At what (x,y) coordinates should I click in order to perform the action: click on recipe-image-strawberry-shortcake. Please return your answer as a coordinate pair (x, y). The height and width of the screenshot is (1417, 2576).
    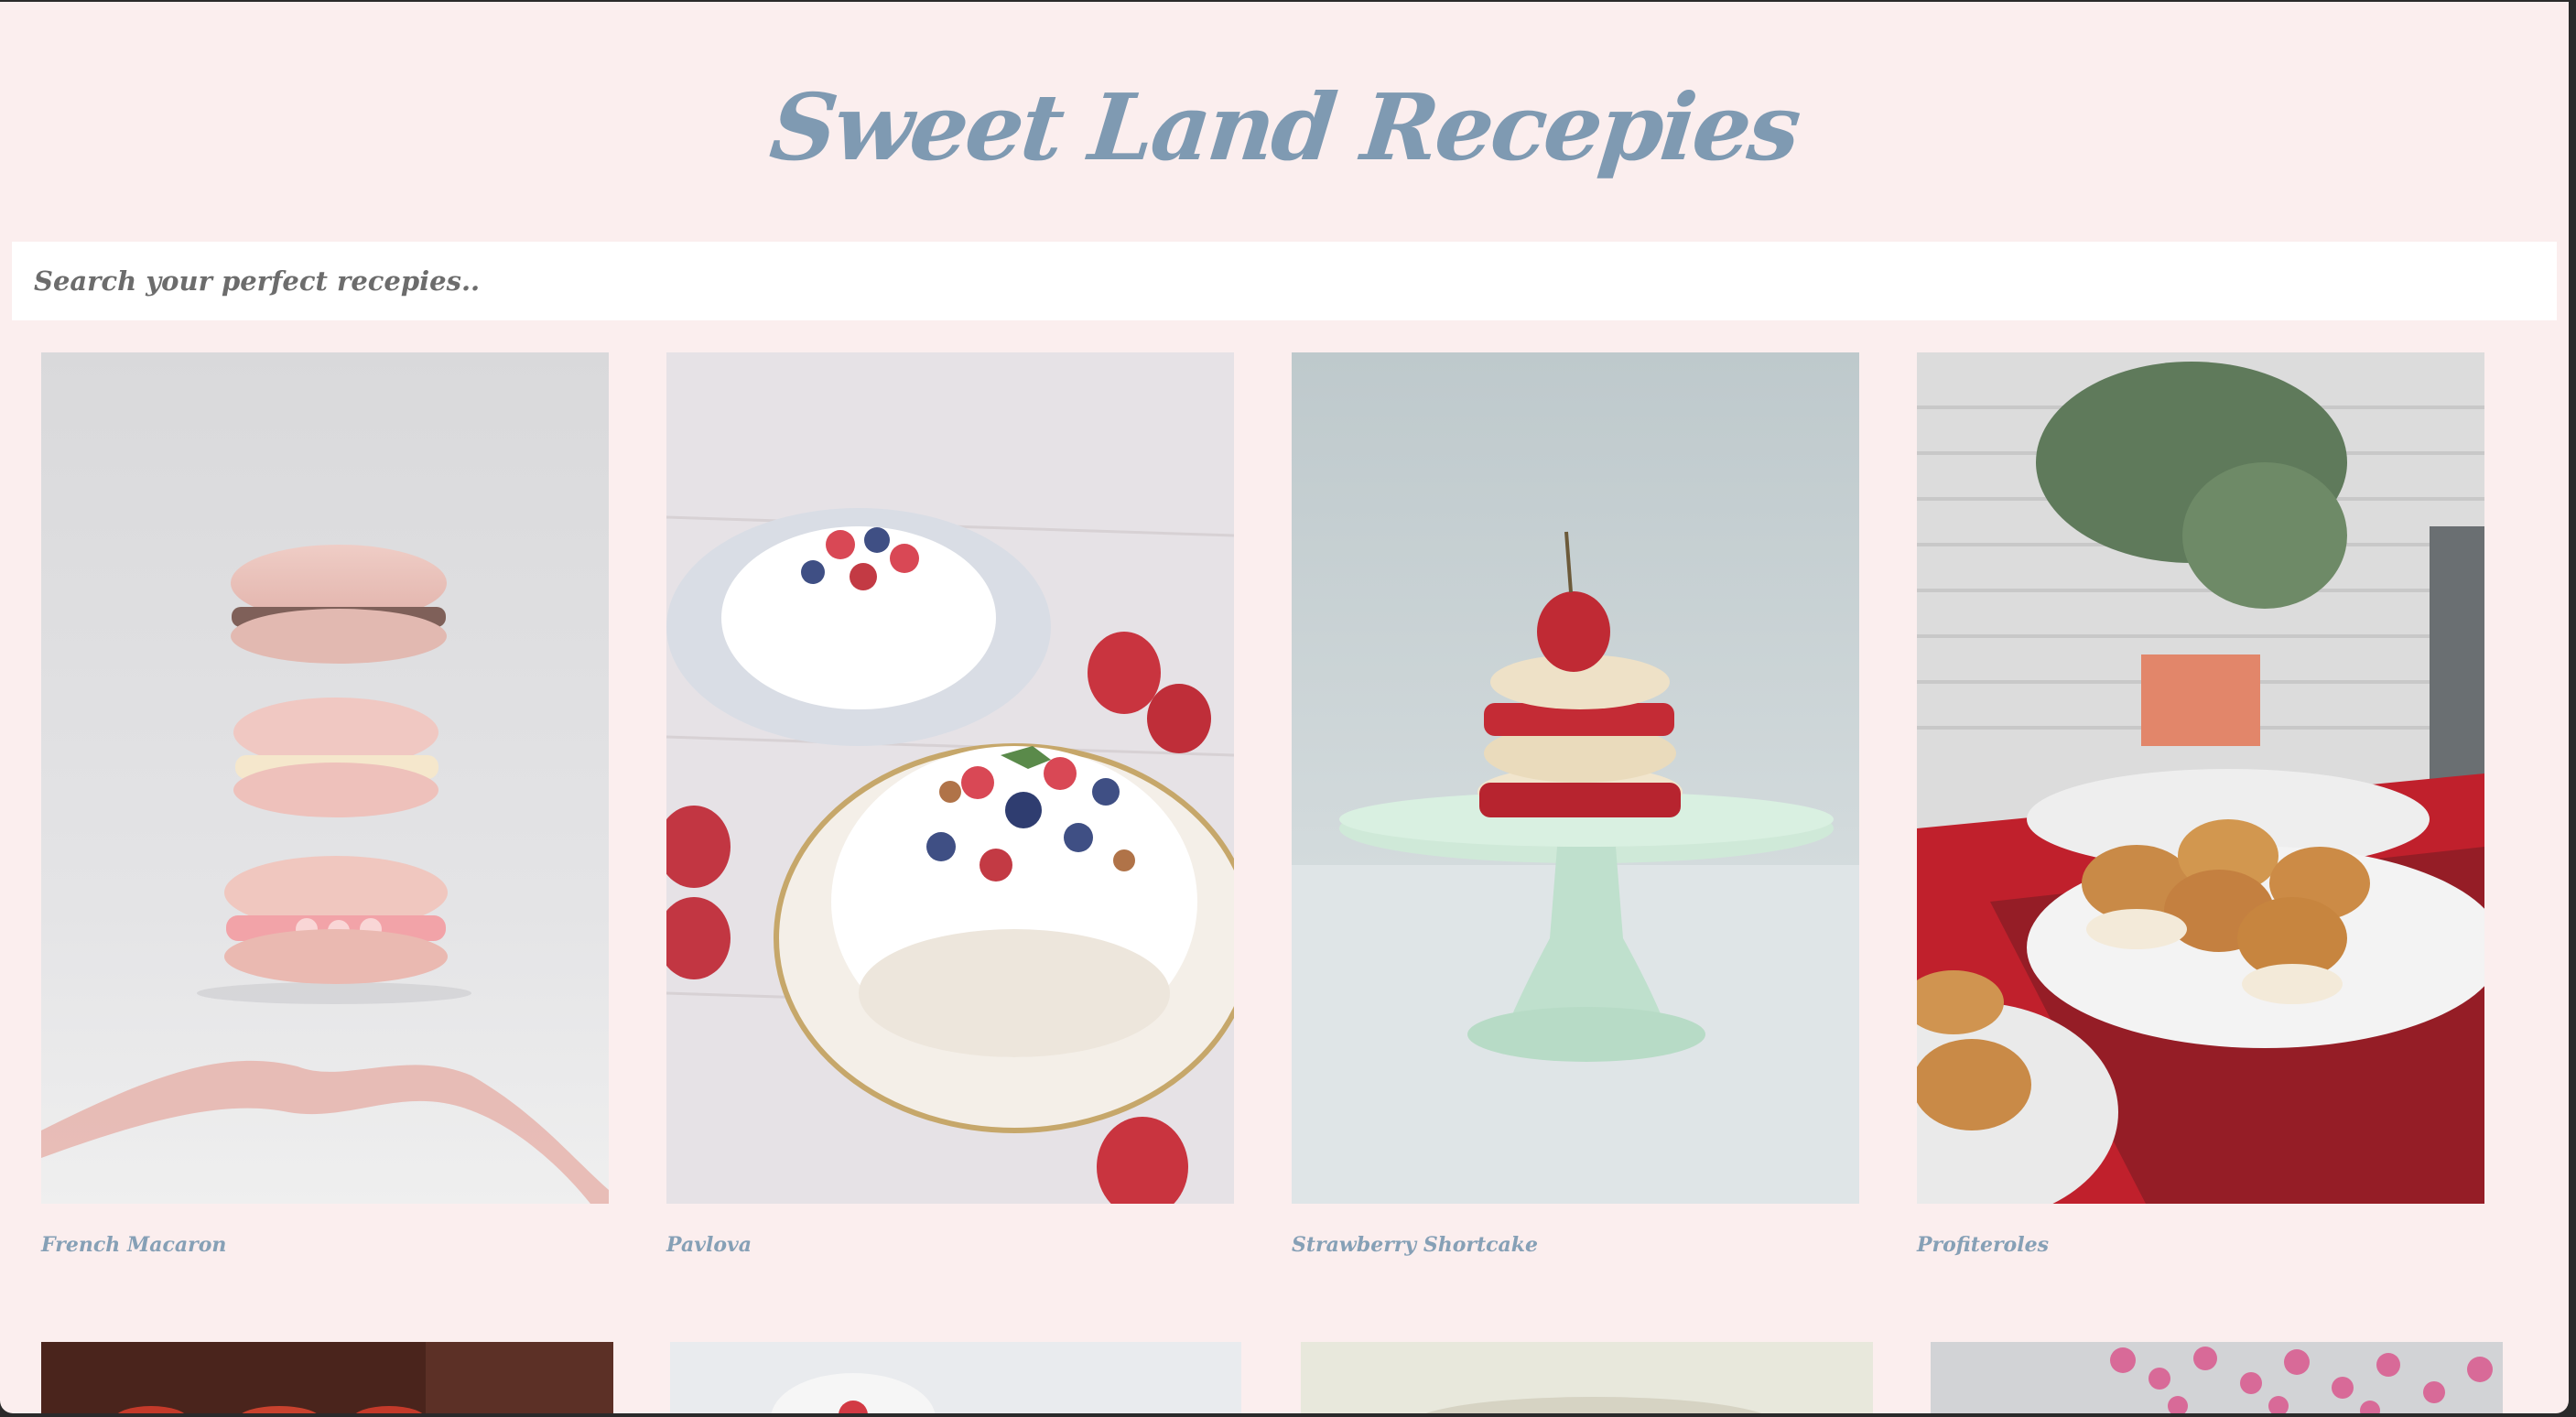
    Looking at the image, I should click on (1576, 778).